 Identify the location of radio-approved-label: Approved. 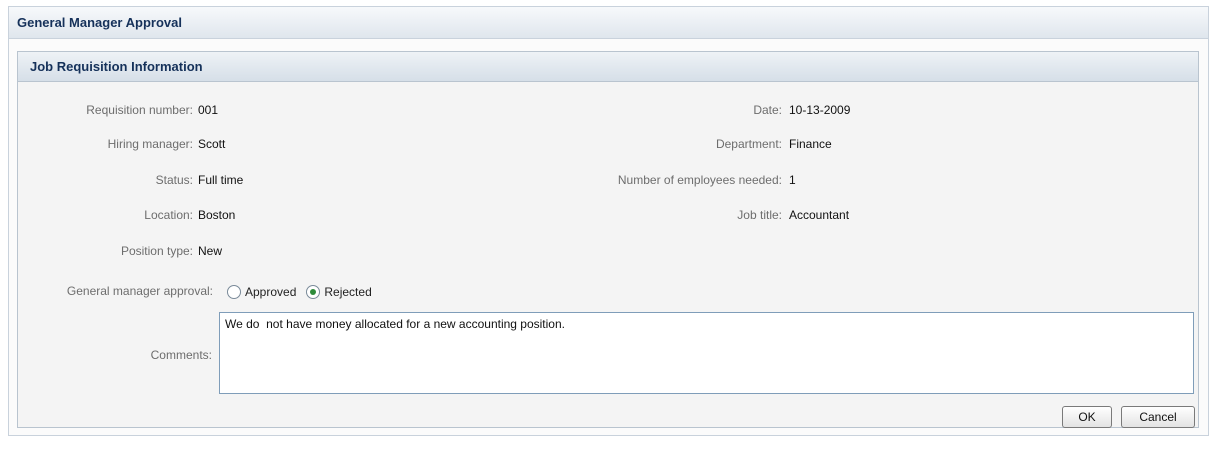
(271, 292).